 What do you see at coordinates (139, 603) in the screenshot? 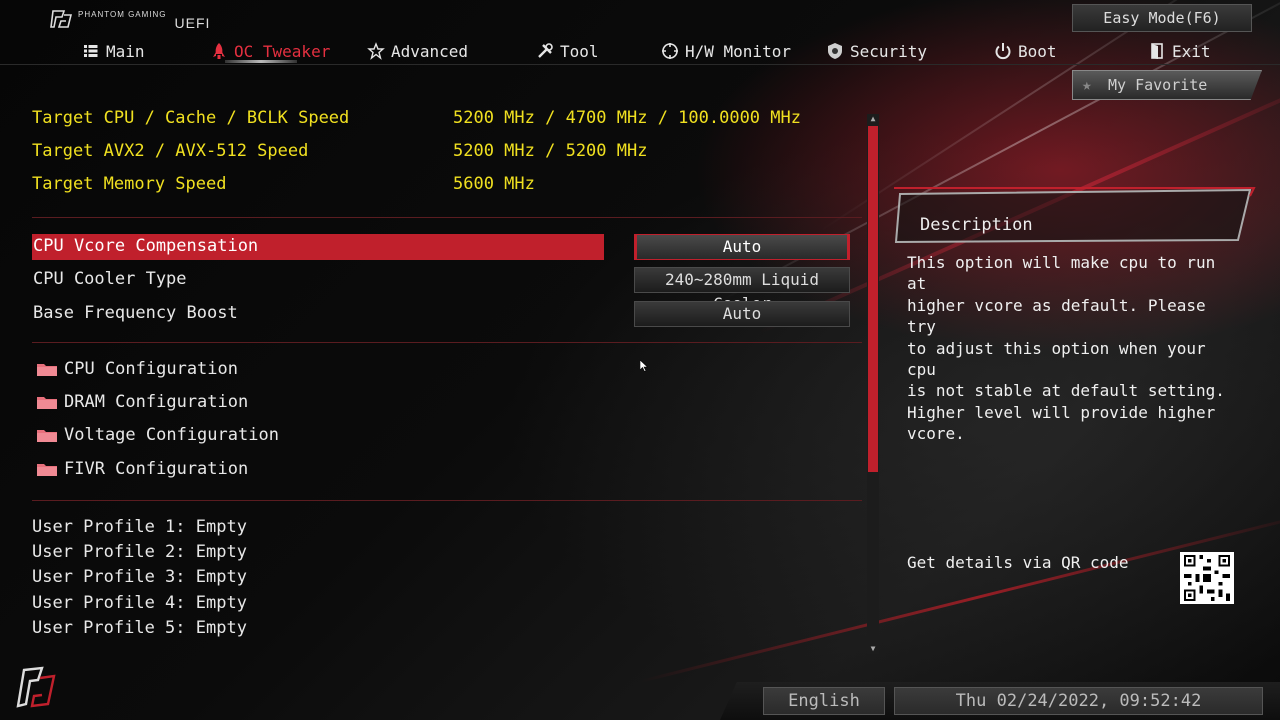
I see `user-profile-4: User Profile 4: Empty` at bounding box center [139, 603].